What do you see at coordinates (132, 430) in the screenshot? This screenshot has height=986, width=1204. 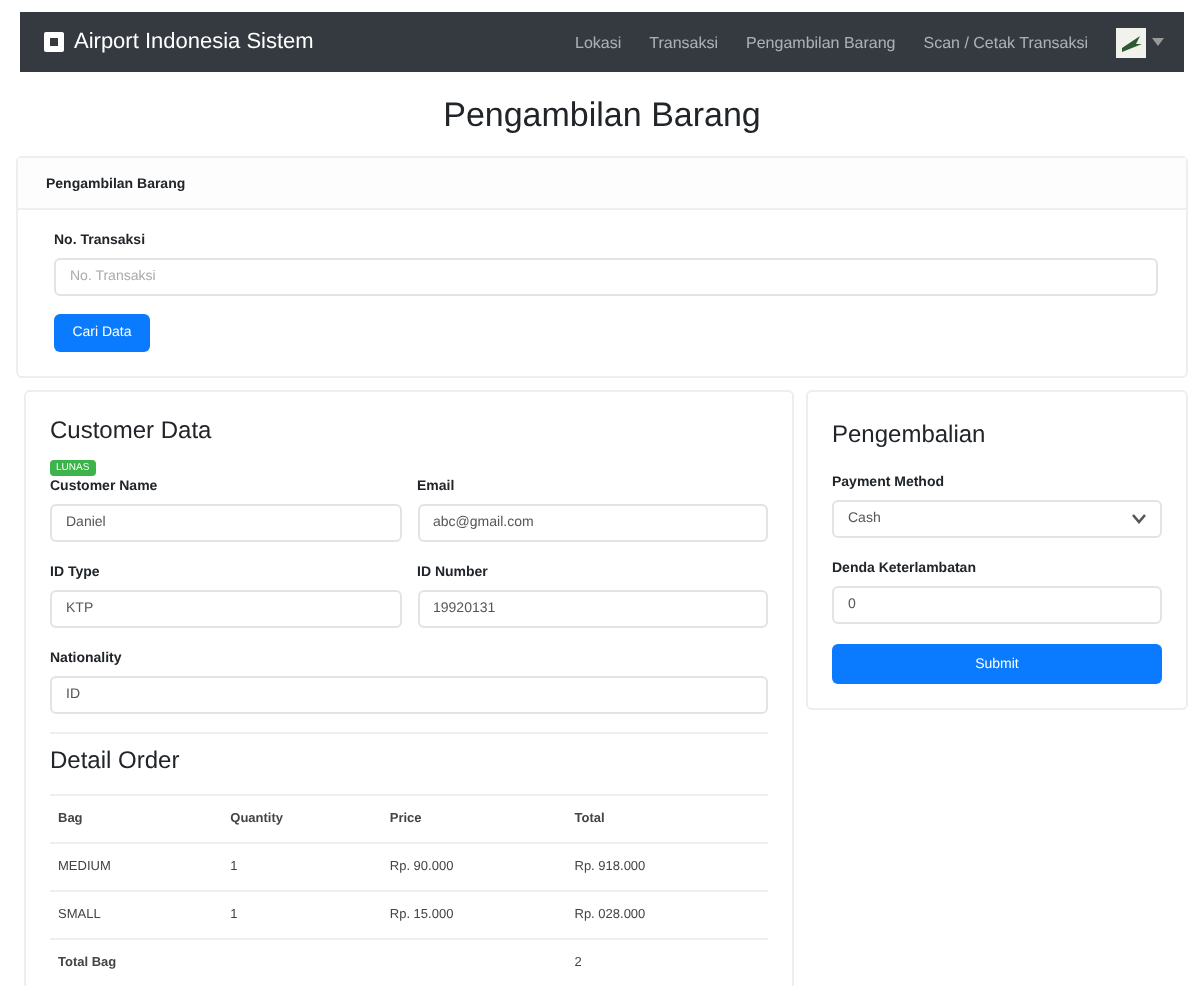 I see `section-title: Customer Data` at bounding box center [132, 430].